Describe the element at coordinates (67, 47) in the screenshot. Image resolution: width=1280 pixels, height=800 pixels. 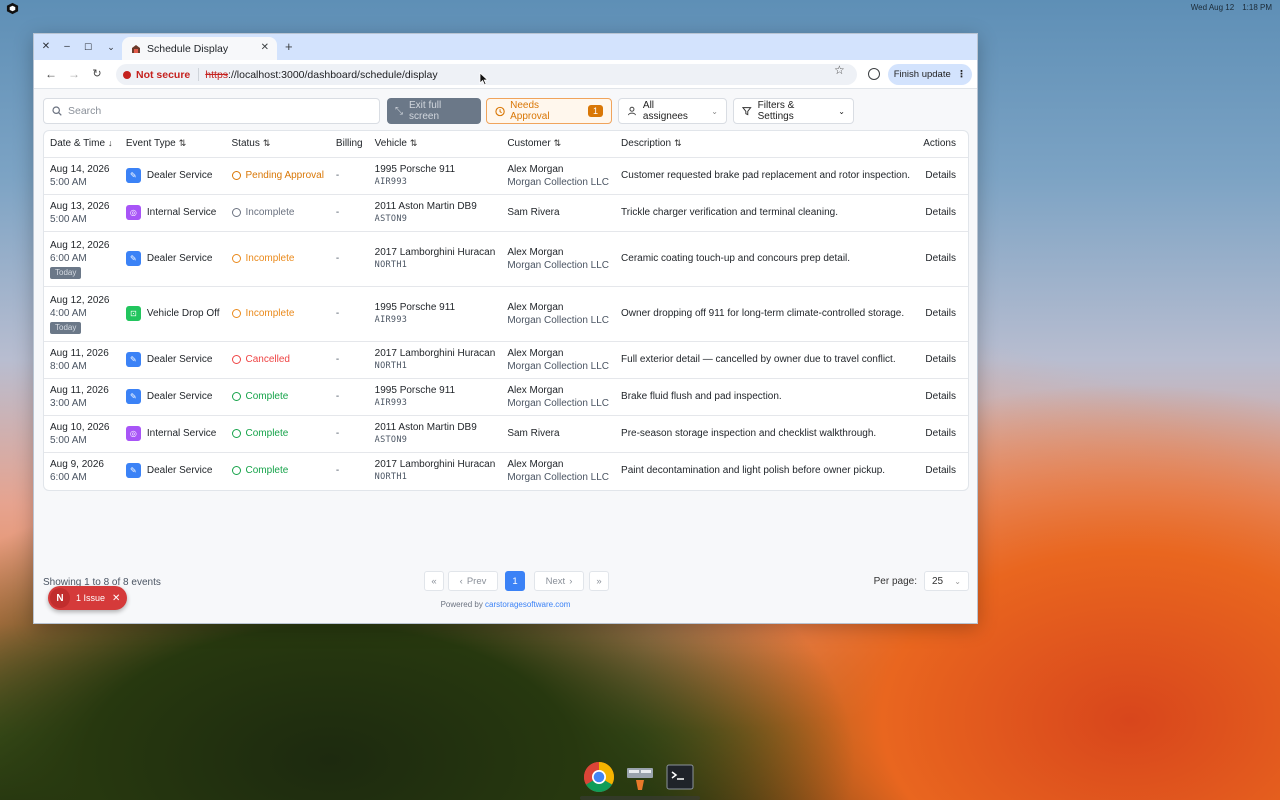
I see `window-minimize-icon: –` at that location.